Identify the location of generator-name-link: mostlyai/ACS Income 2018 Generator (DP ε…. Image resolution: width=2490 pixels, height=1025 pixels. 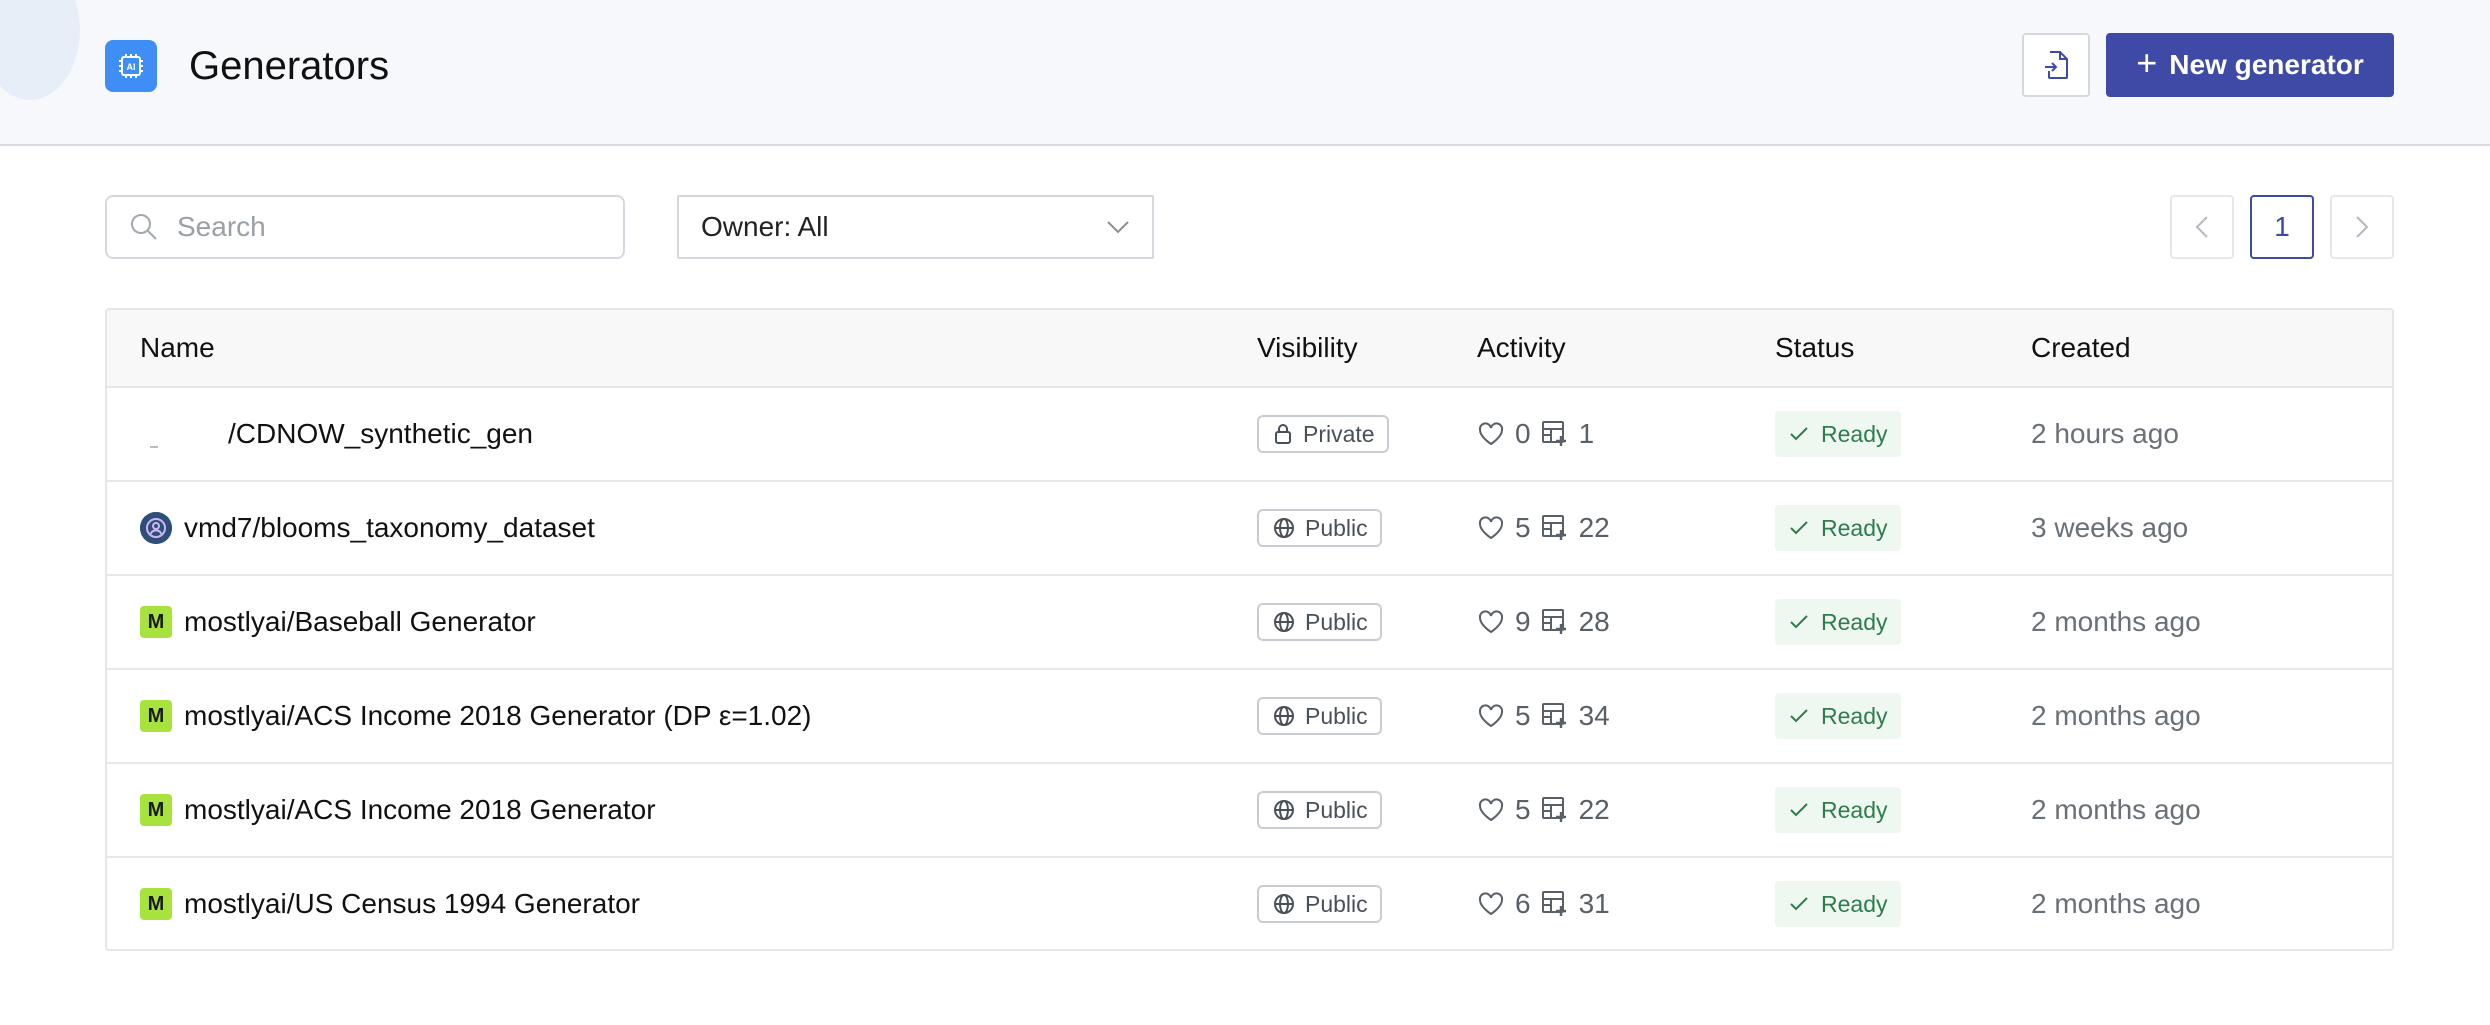
(497, 716).